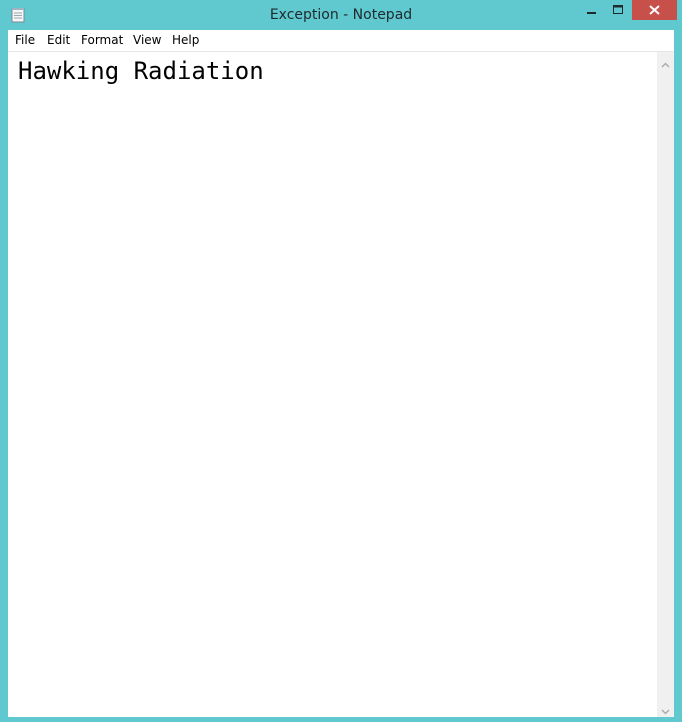 Image resolution: width=682 pixels, height=722 pixels. What do you see at coordinates (58, 40) in the screenshot?
I see `menu-edit: Edit` at bounding box center [58, 40].